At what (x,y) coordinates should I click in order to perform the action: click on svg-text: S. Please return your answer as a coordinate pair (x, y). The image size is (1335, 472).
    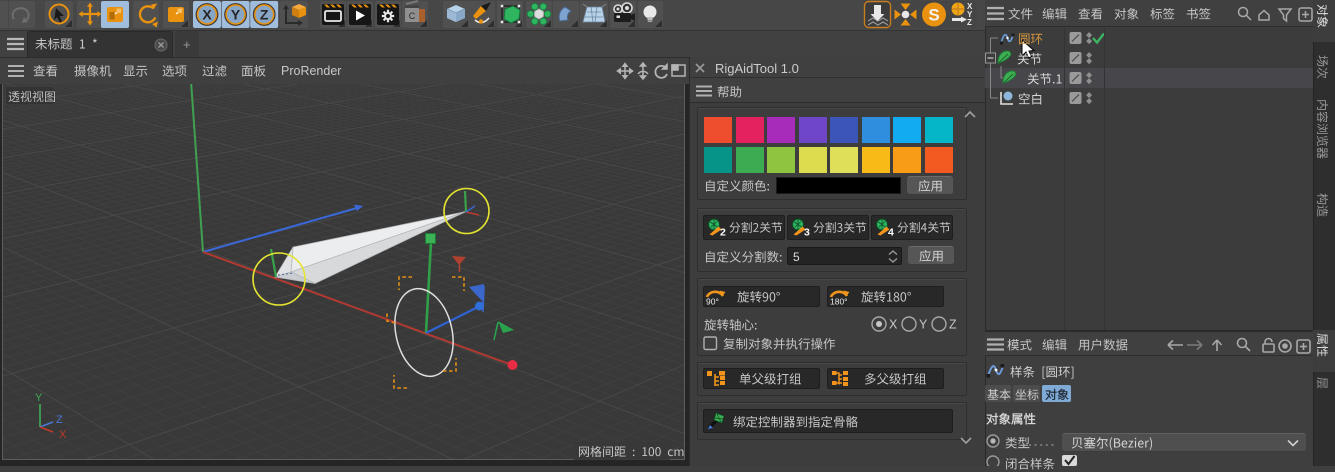
    Looking at the image, I should click on (933, 15).